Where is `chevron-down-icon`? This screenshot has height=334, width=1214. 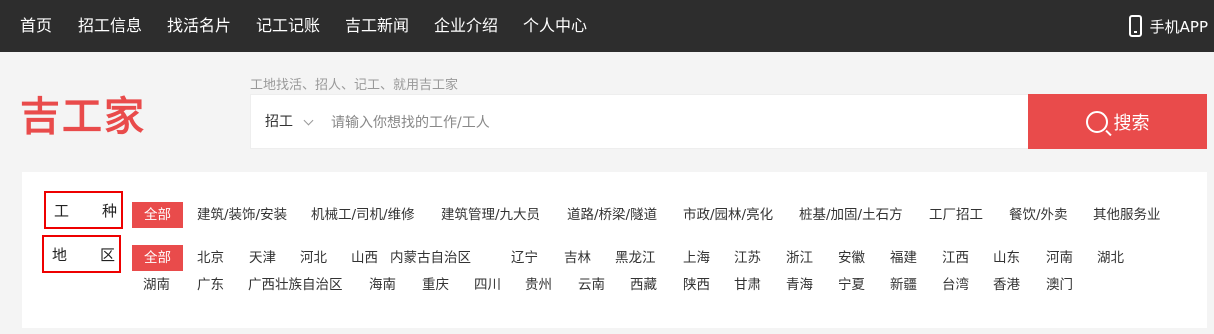 chevron-down-icon is located at coordinates (308, 120).